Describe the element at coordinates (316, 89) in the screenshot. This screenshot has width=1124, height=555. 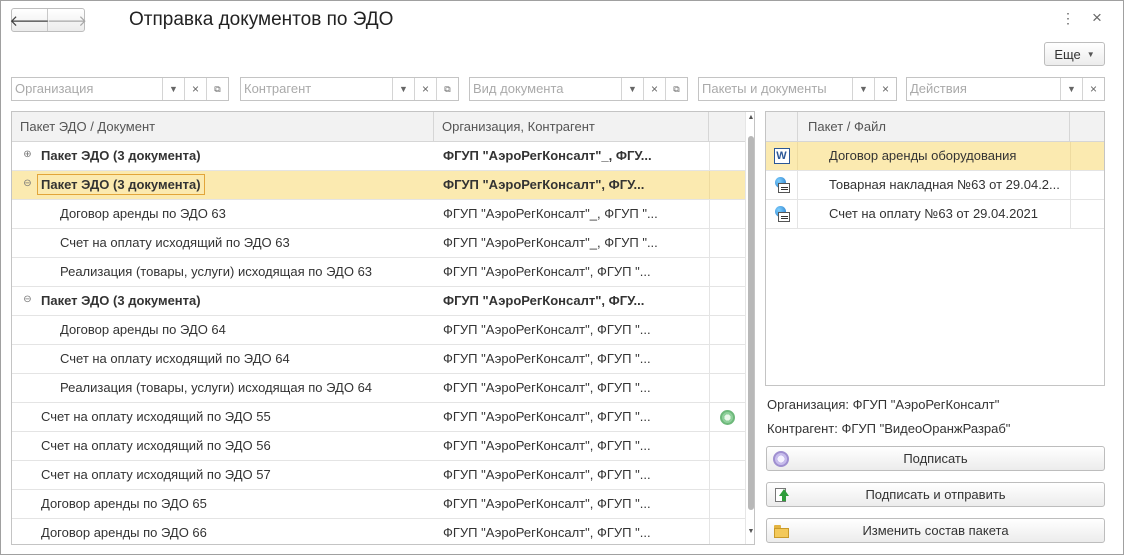
I see `filter-counterparty-input: Контрагент` at that location.